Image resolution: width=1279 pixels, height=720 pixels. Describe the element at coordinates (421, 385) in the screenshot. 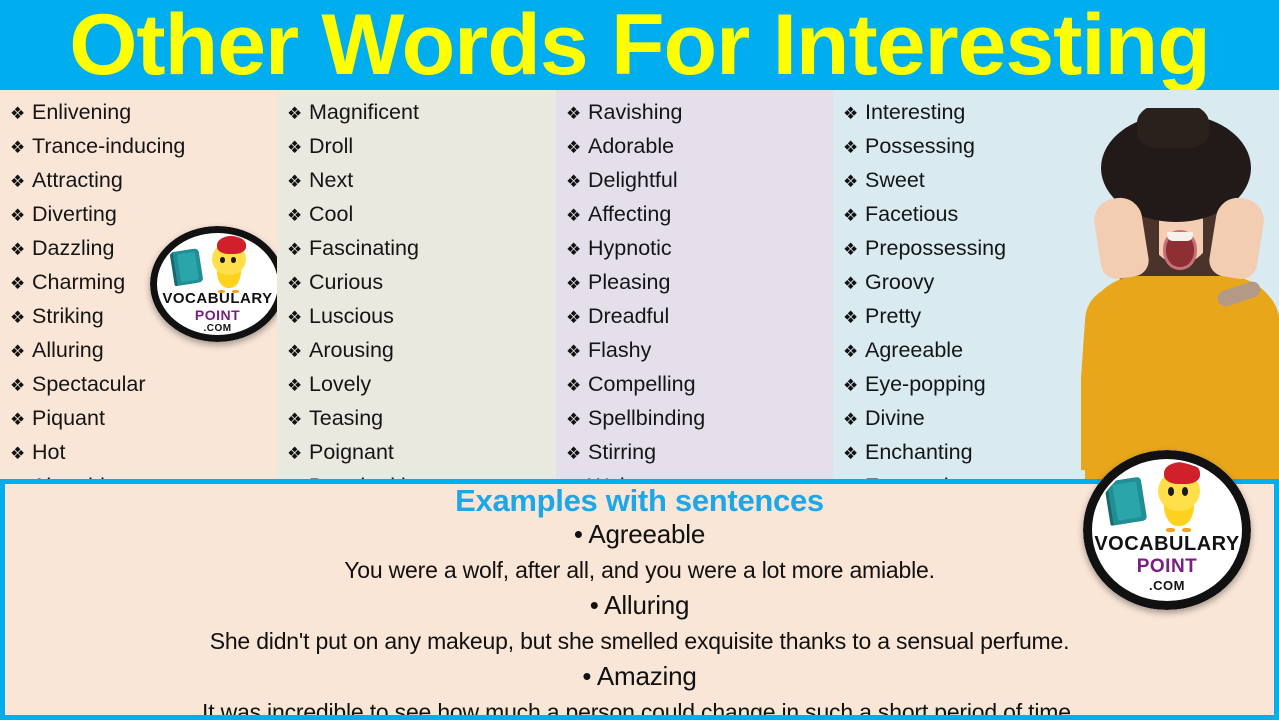

I see `list-item: ❖ Lovely` at that location.